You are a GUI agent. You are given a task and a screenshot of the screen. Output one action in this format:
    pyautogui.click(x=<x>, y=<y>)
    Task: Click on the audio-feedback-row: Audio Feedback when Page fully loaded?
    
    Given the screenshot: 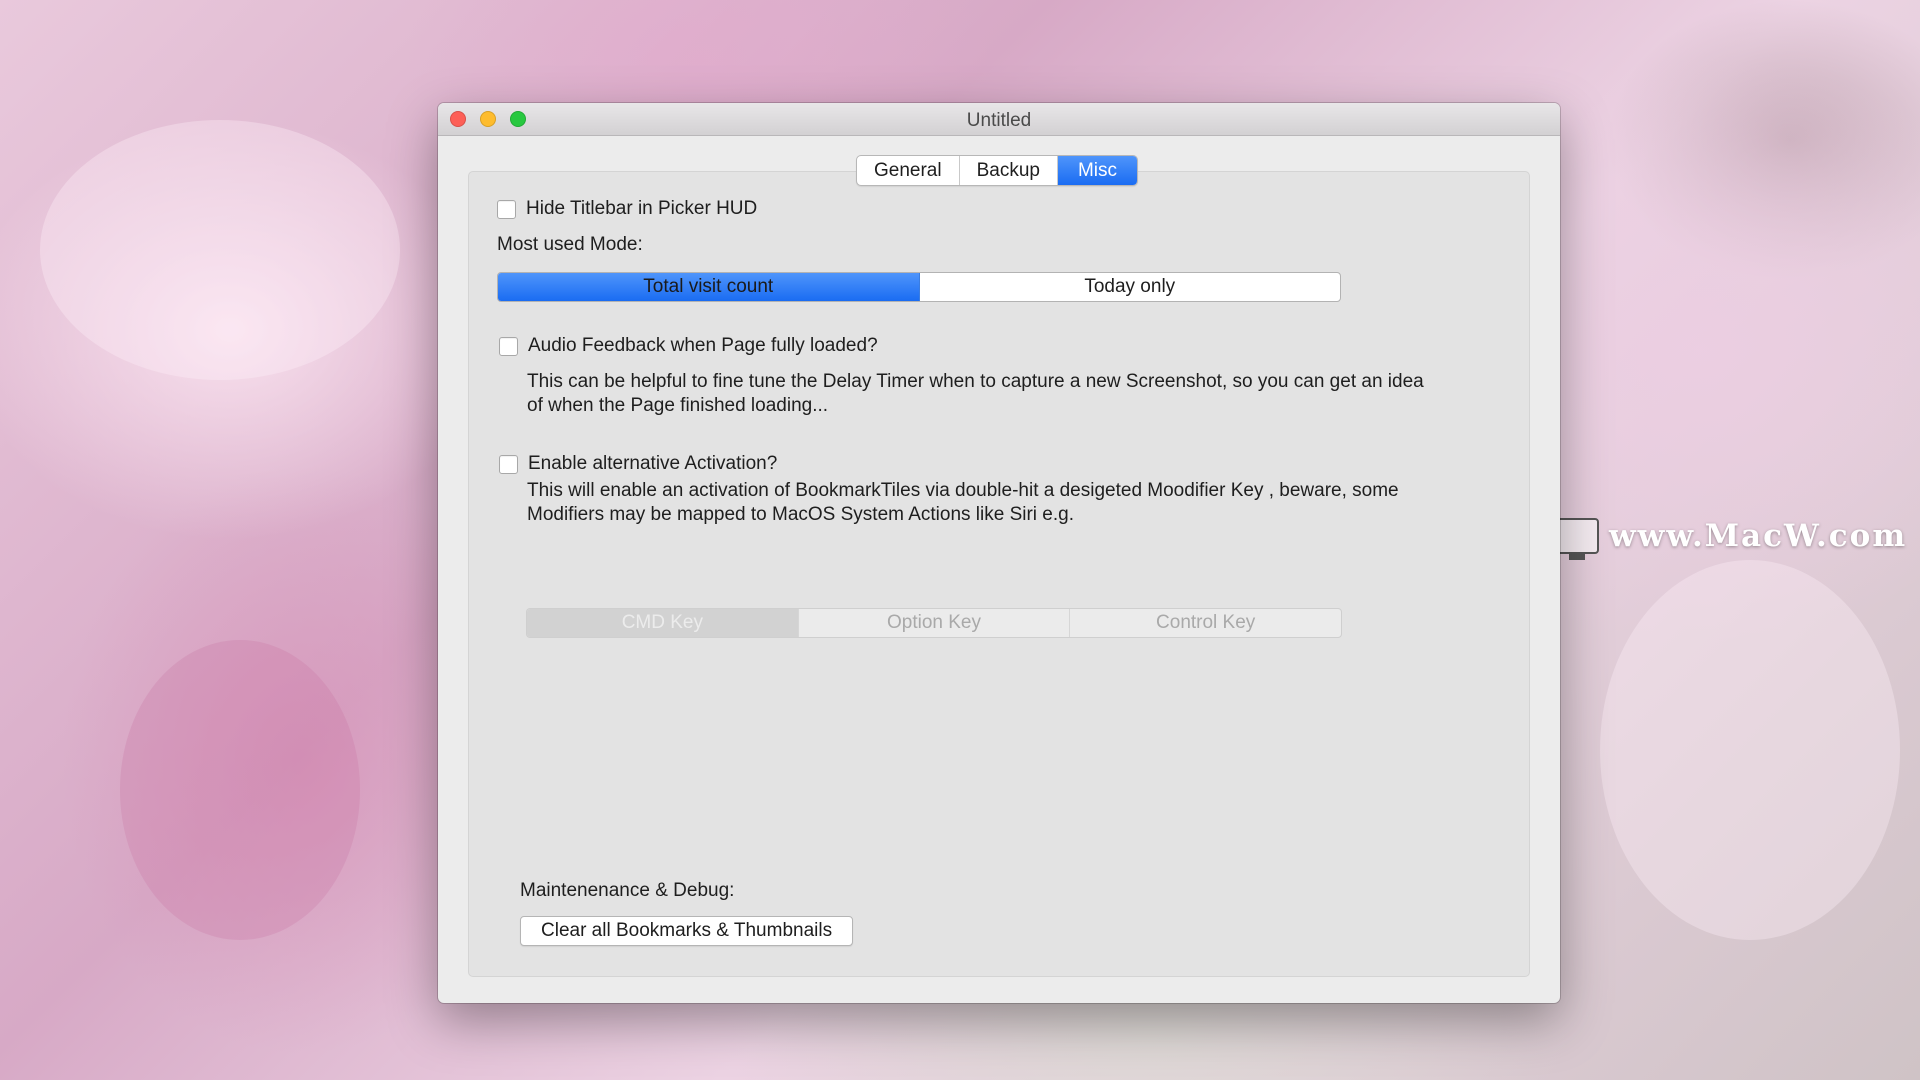 What is the action you would take?
    pyautogui.click(x=688, y=346)
    